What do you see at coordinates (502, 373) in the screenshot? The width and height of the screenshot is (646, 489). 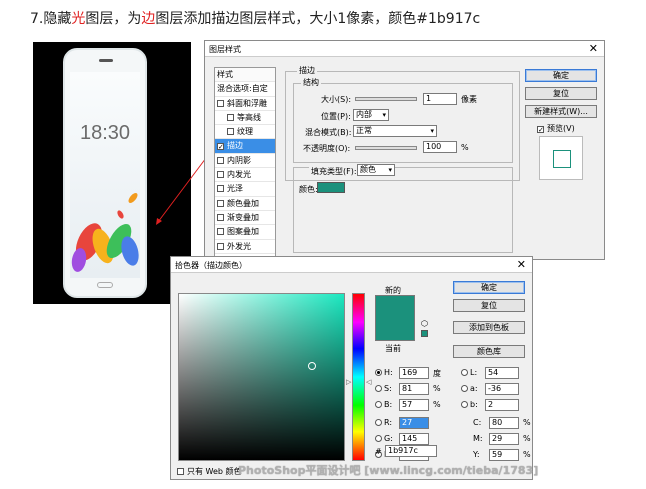 I see `lab-field: 54` at bounding box center [502, 373].